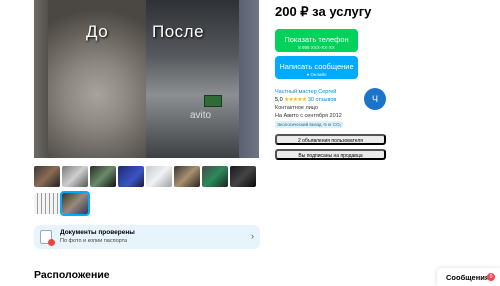 This screenshot has height=286, width=500. I want to click on rating-stars-icon: ★★★★★, so click(295, 100).